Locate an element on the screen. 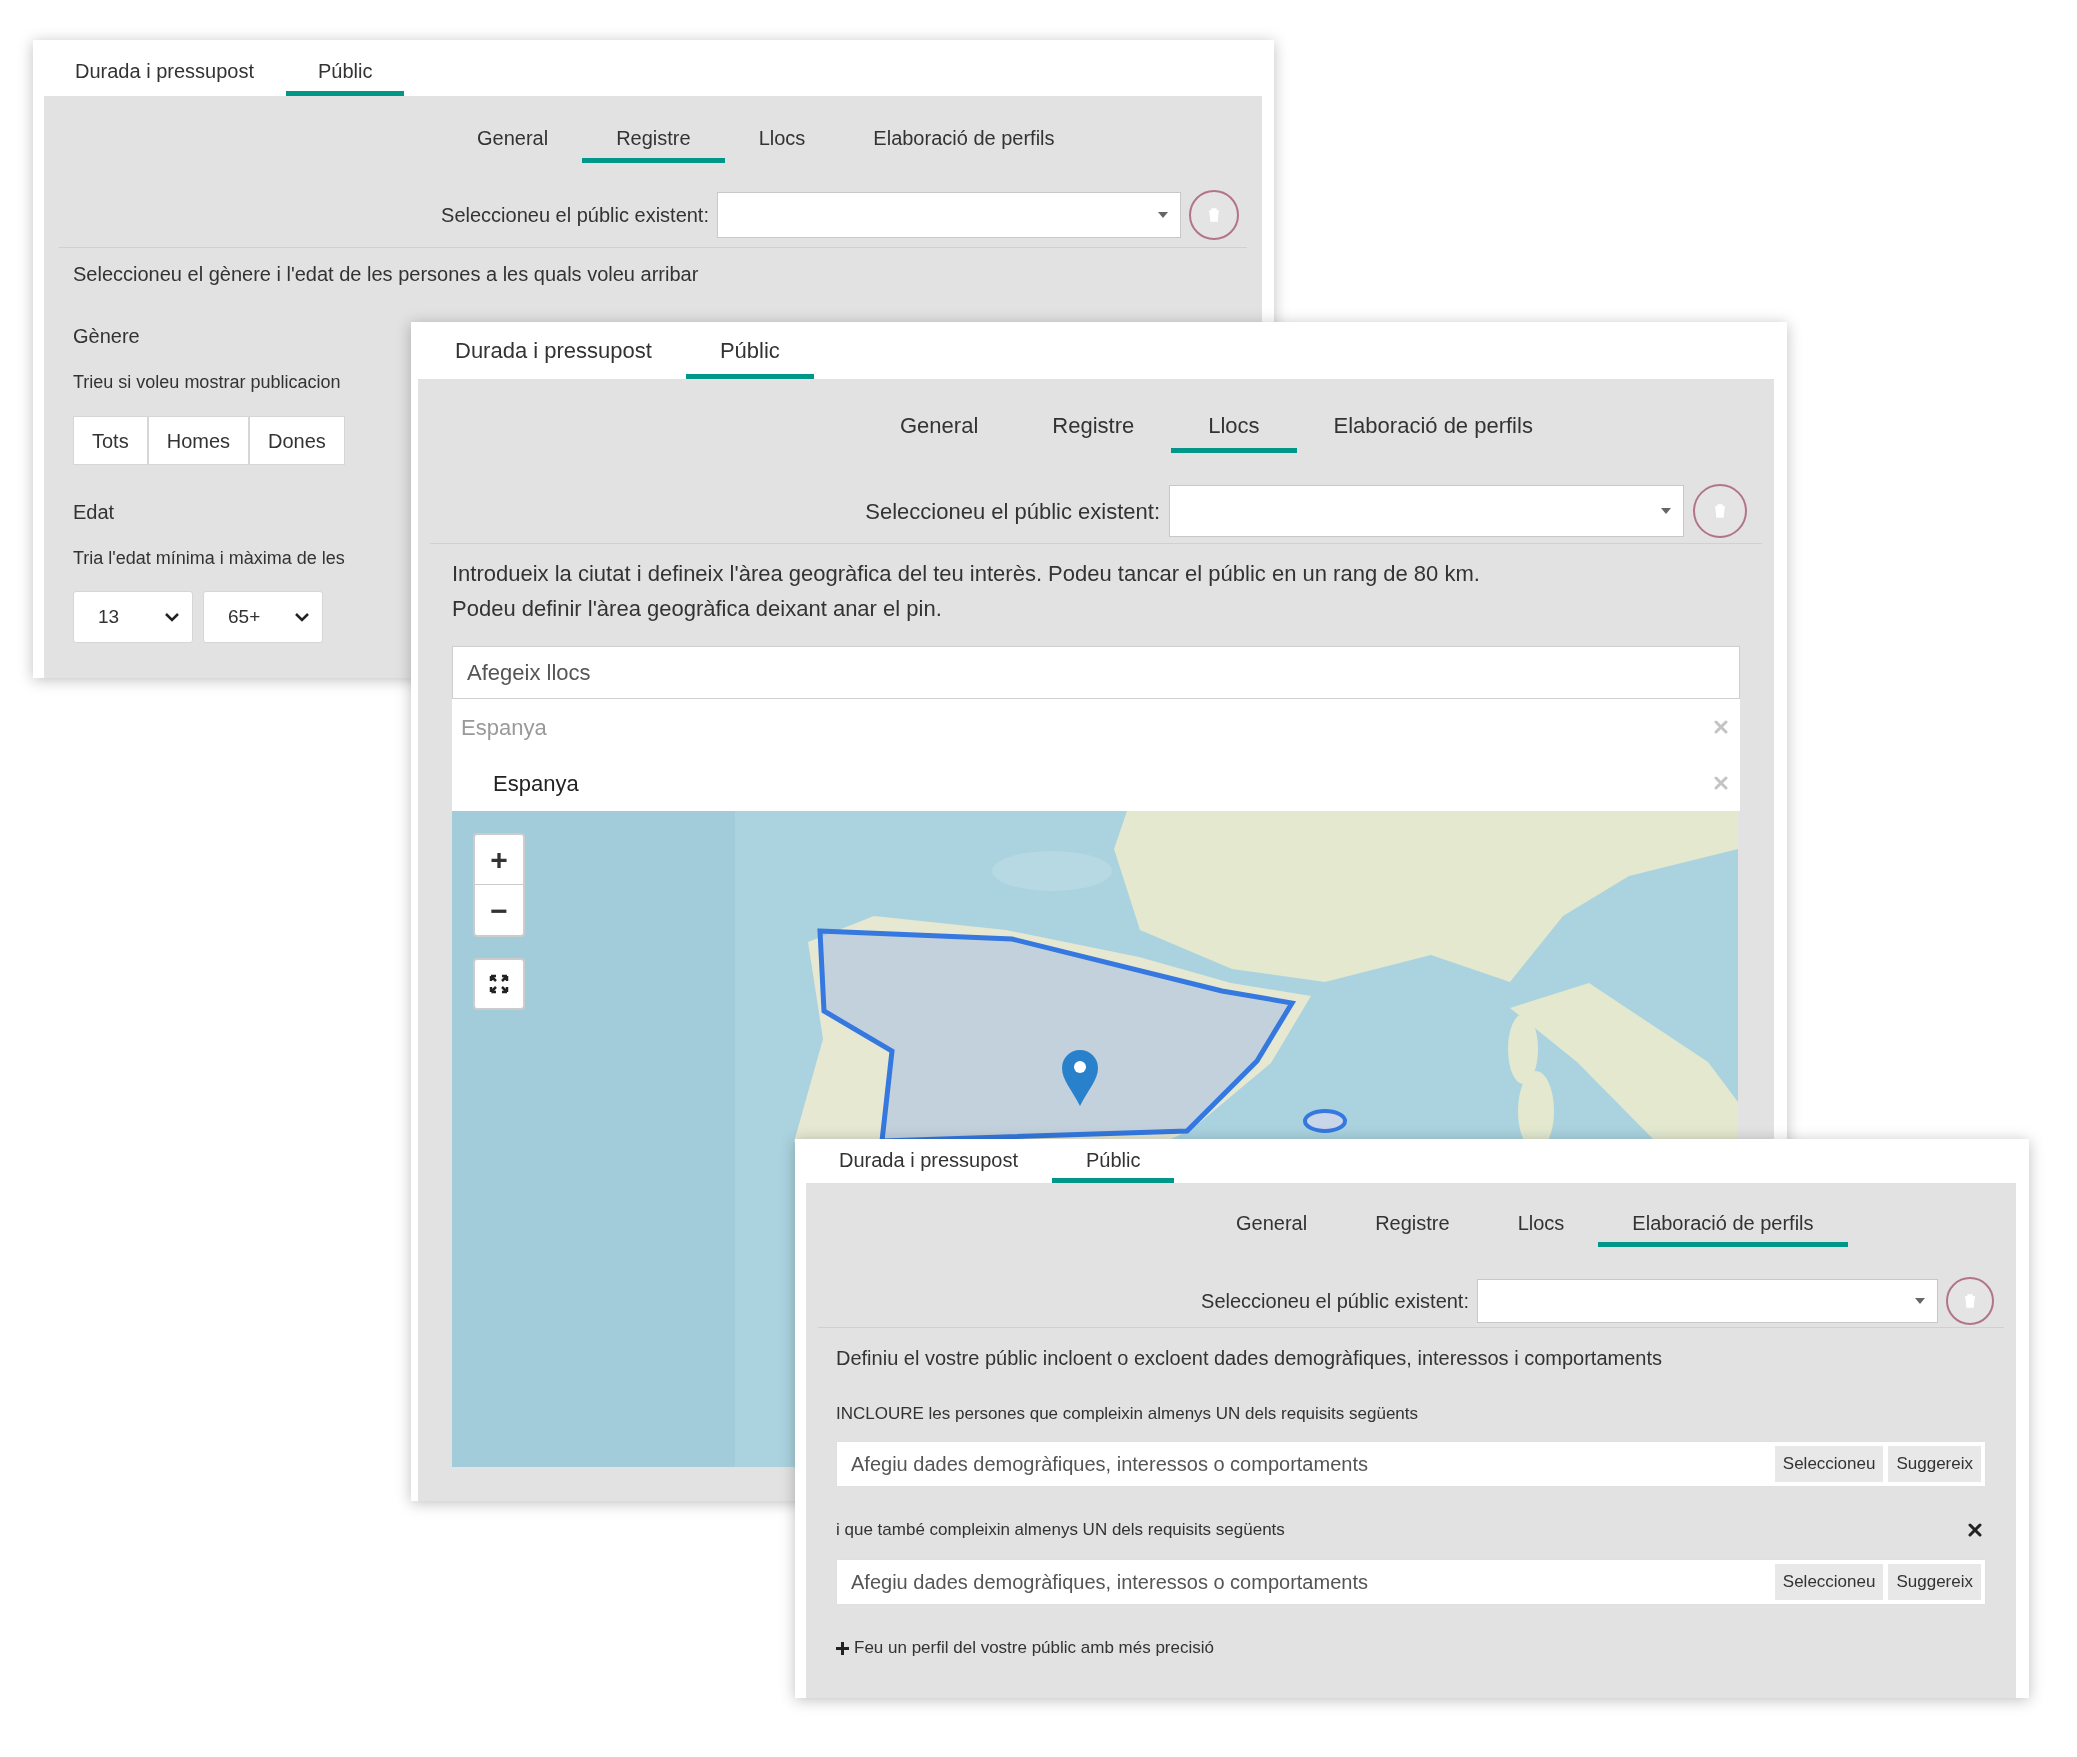 This screenshot has height=1757, width=2077. age-value: 13 is located at coordinates (109, 616).